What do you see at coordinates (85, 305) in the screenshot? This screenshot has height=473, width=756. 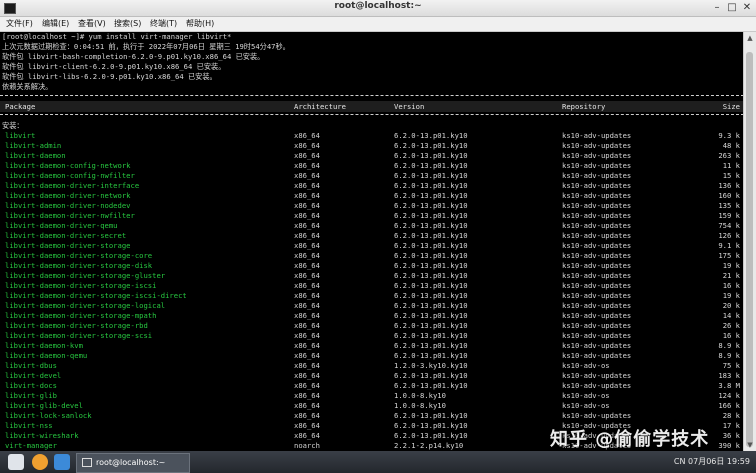 I see `package-name: libvirt-daemon-driver-storage-logical` at bounding box center [85, 305].